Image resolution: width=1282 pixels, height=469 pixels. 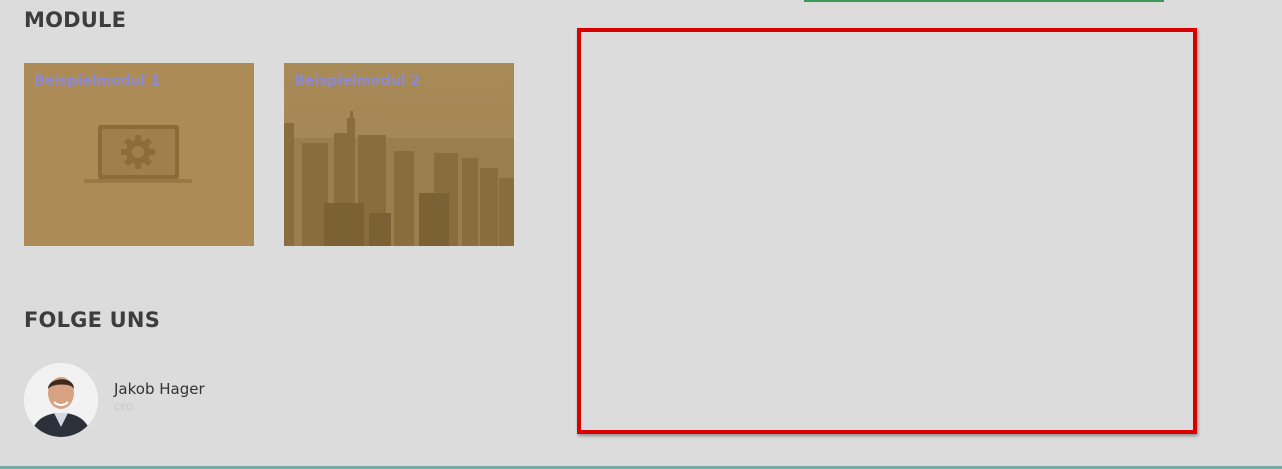 I want to click on module-card-2: Beispielmodul 2, so click(x=399, y=154).